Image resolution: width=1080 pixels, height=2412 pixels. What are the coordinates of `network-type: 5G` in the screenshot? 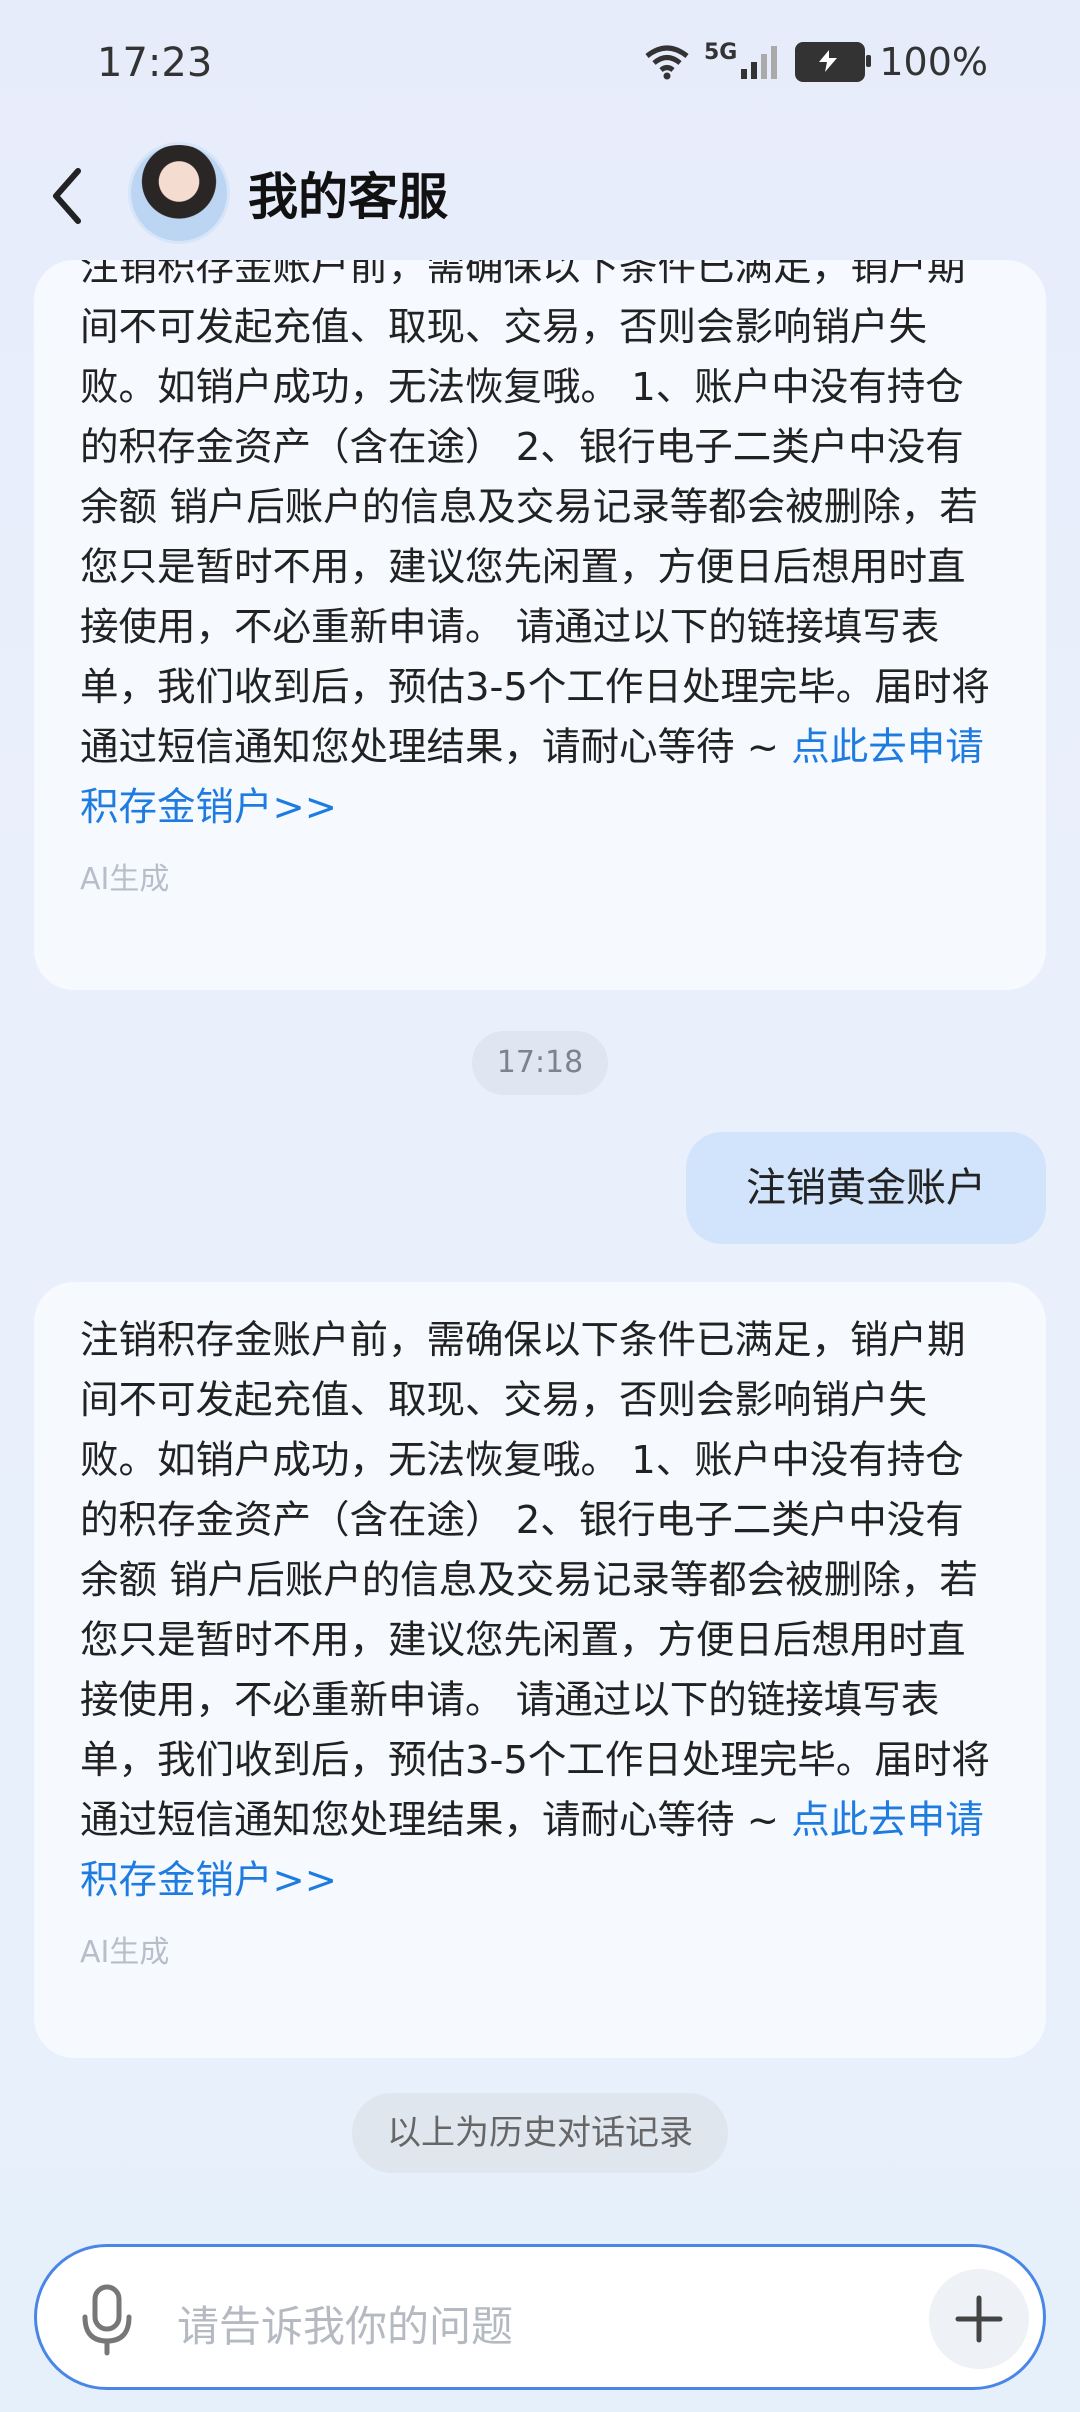 It's located at (720, 52).